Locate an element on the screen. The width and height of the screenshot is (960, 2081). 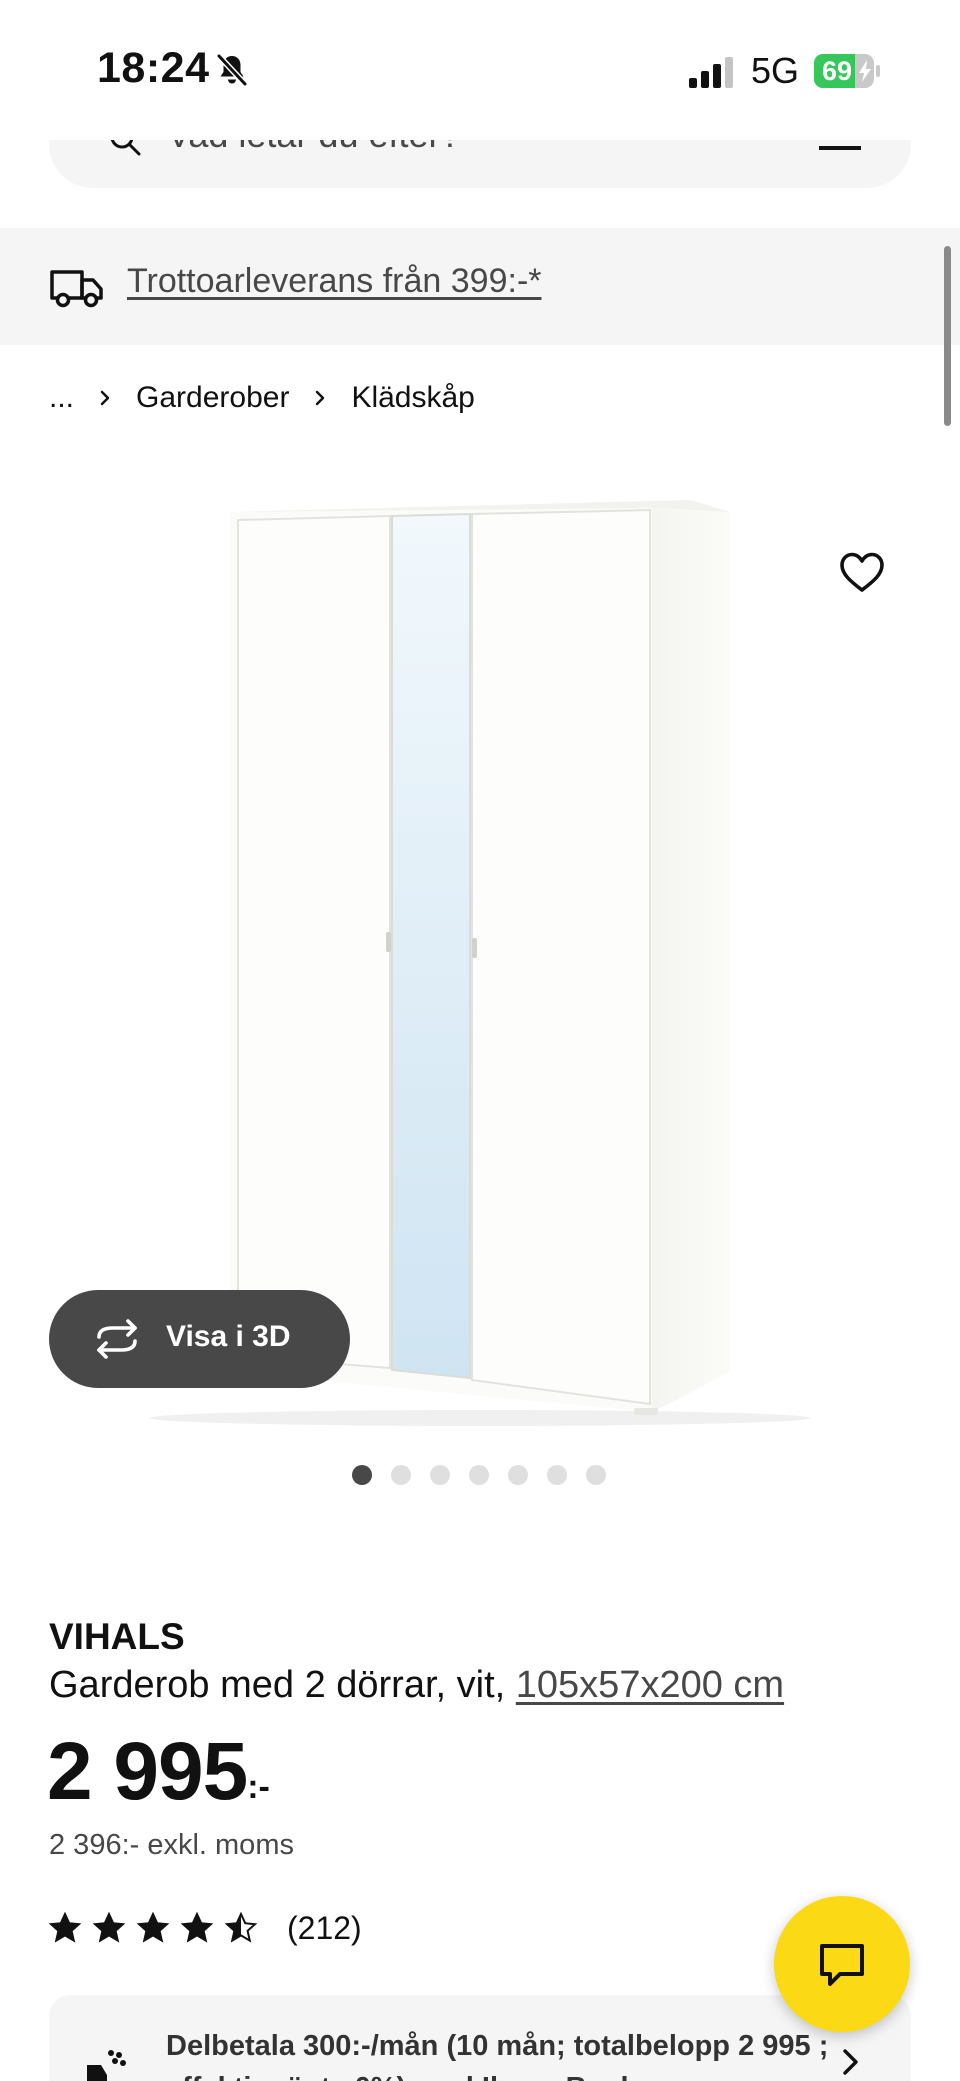
product-price: 2 995 :- is located at coordinates (158, 1772).